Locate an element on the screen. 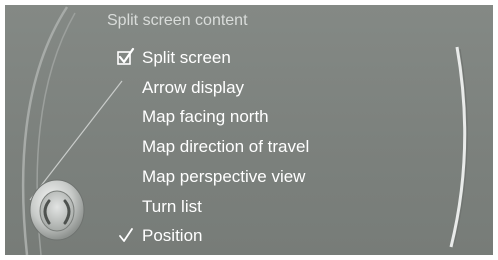 This screenshot has height=260, width=498. checkmark-icon is located at coordinates (126, 235).